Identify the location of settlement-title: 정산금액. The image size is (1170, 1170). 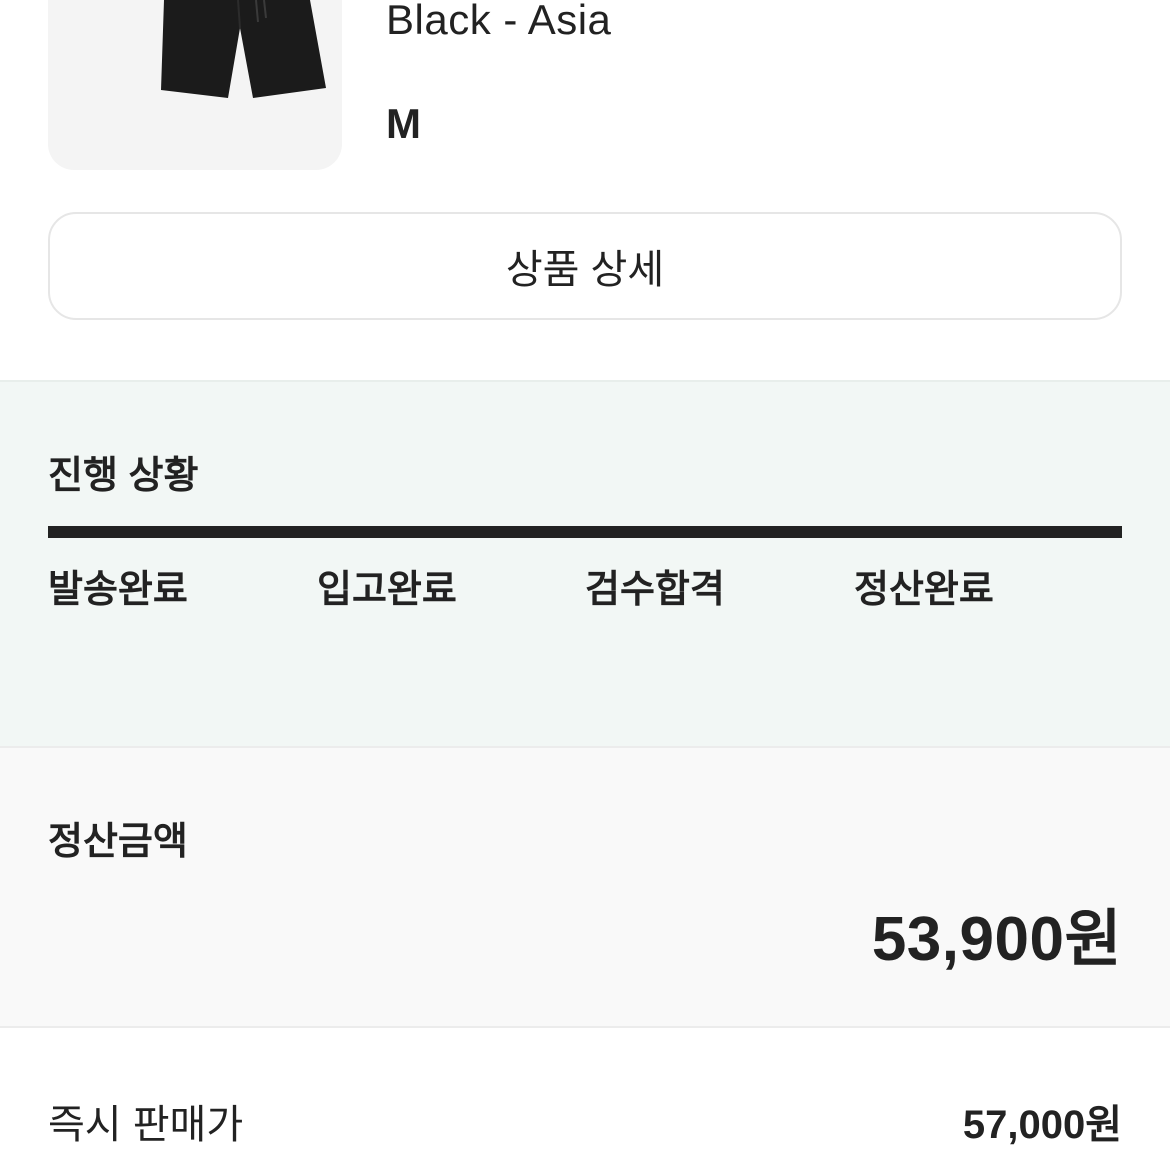
(118, 842).